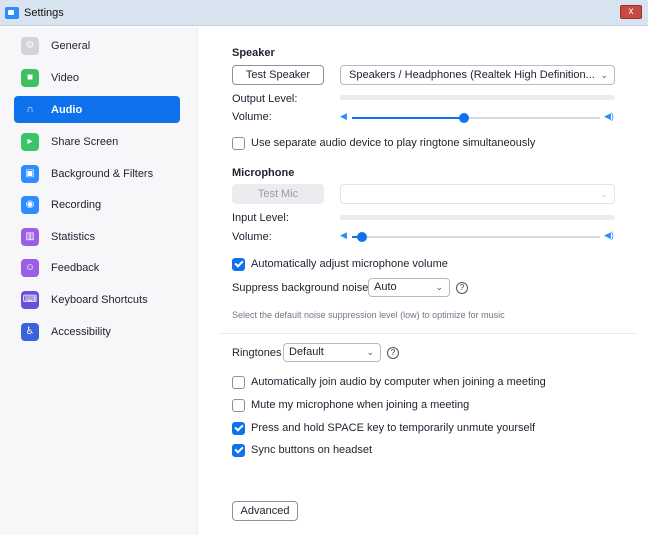  What do you see at coordinates (278, 194) in the screenshot?
I see `test-mic-button: Test Mic` at bounding box center [278, 194].